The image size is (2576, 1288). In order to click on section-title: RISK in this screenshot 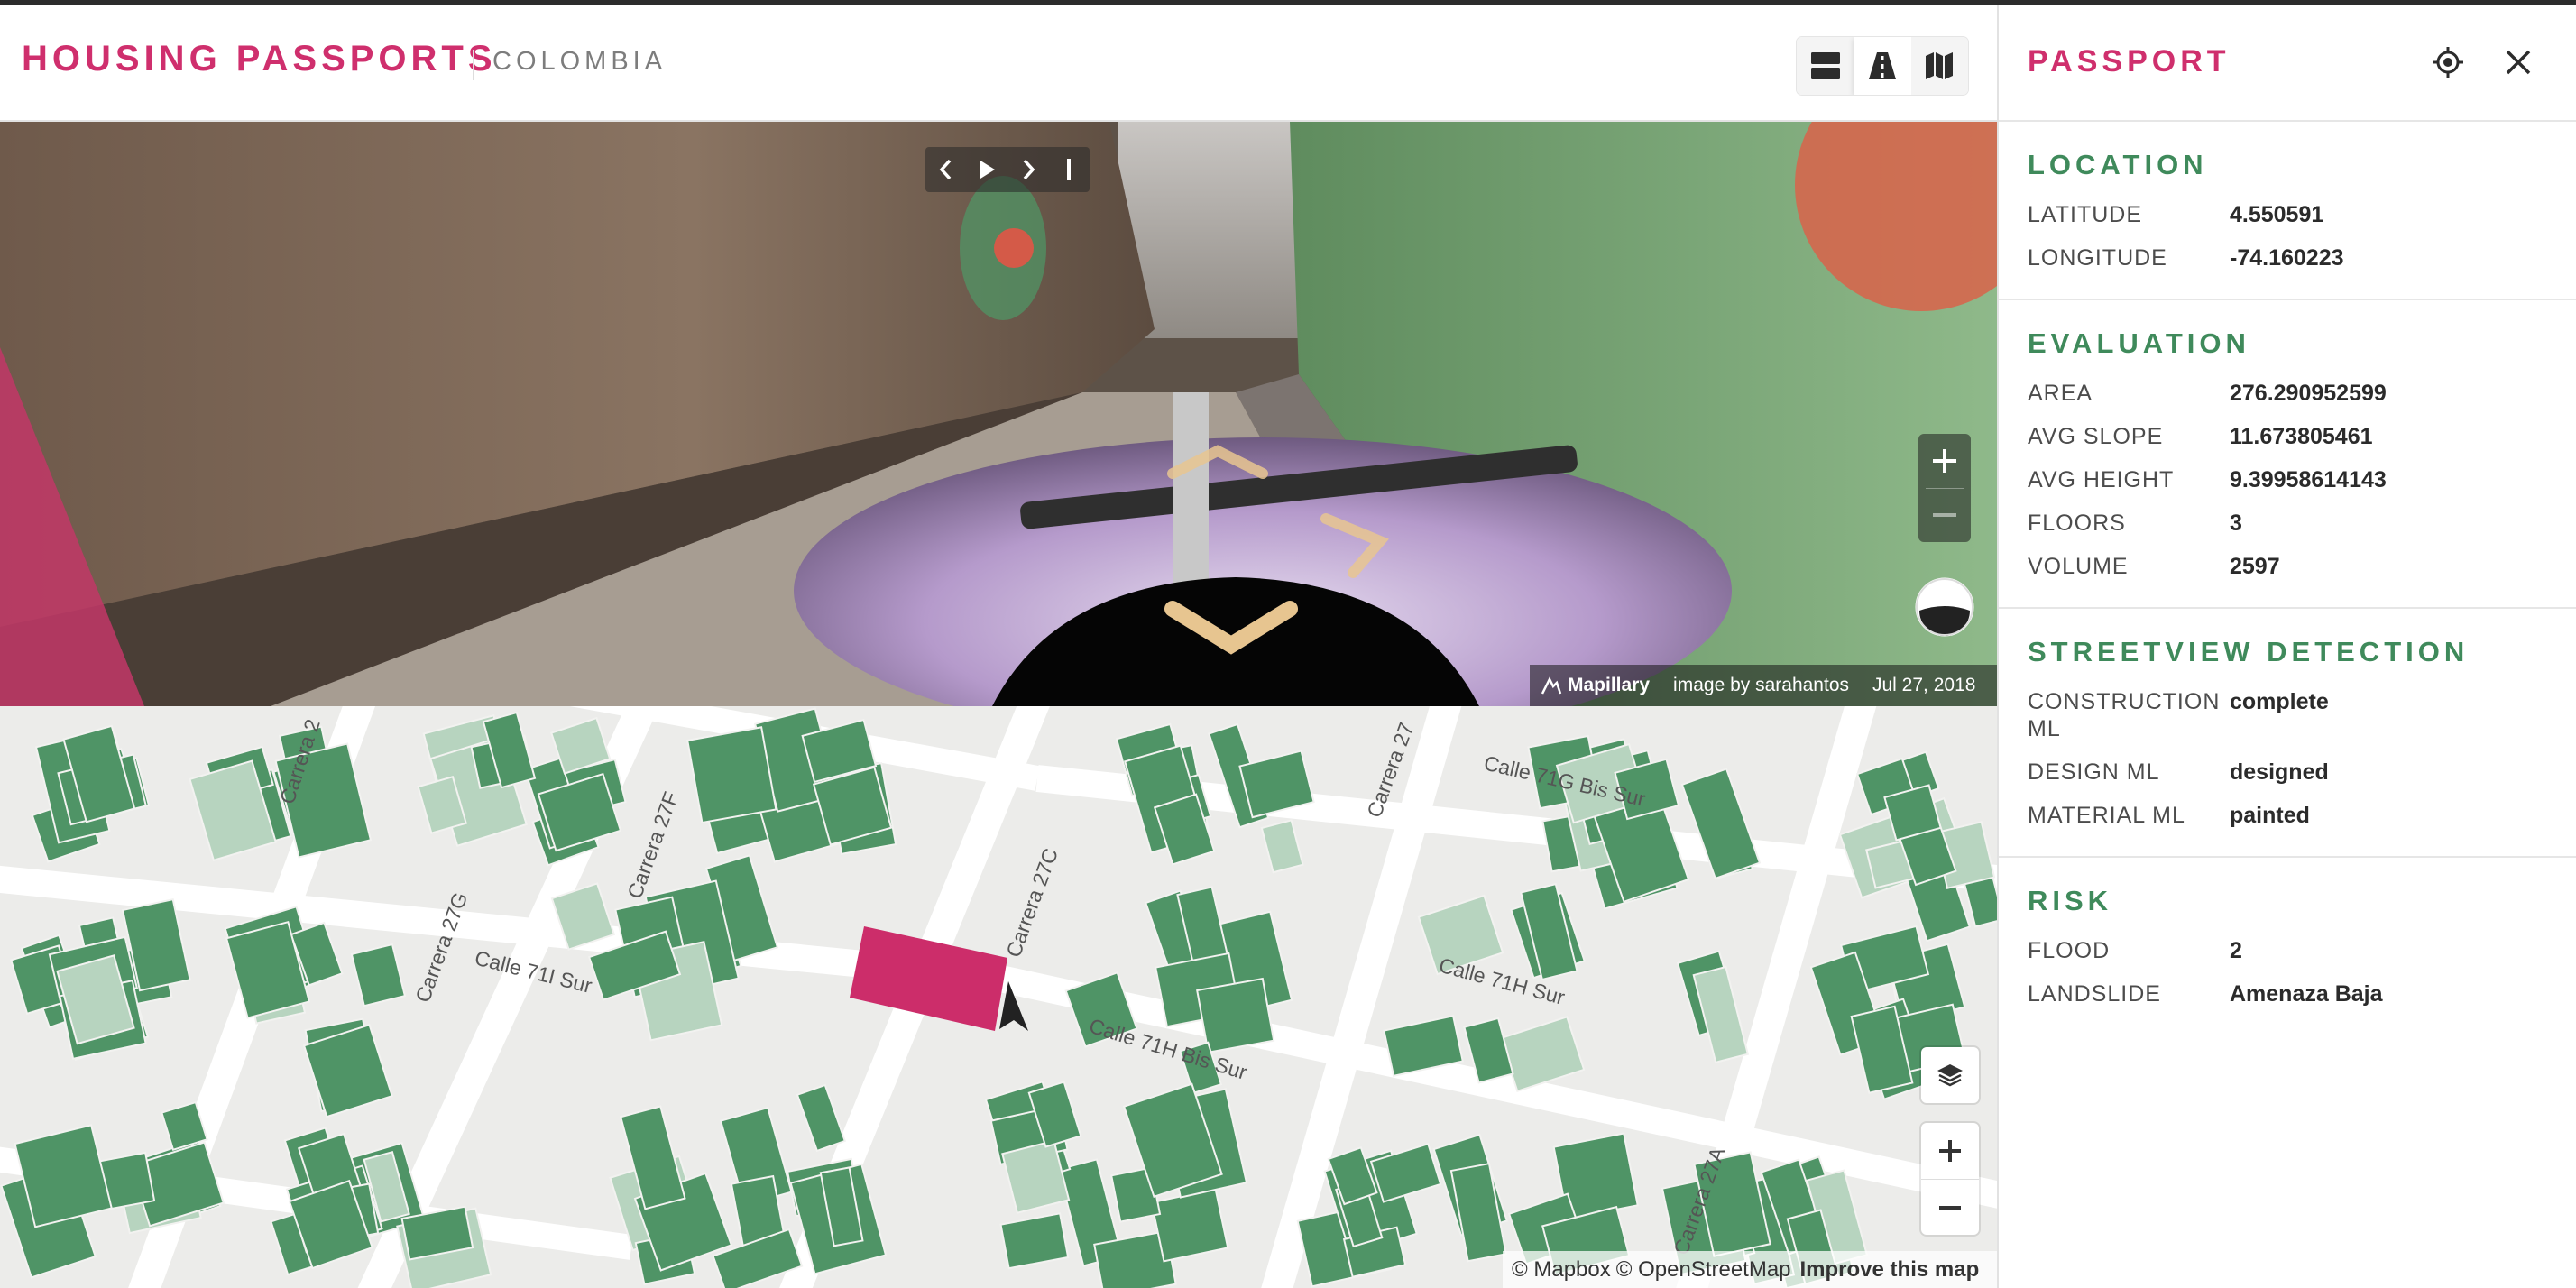, I will do `click(2070, 901)`.